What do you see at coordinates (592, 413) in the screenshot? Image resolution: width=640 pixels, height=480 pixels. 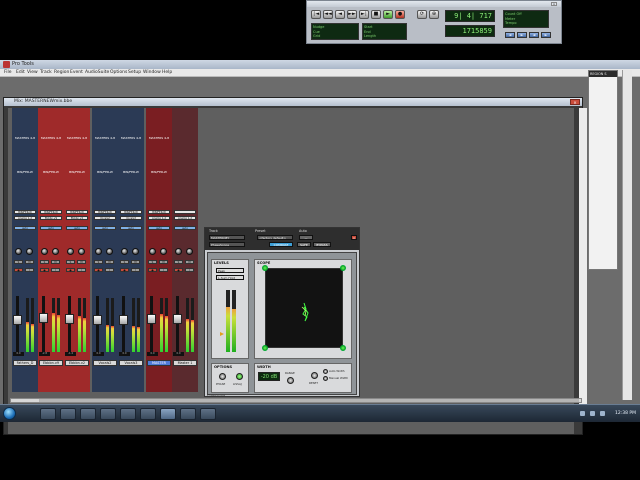 I see `tray-volume-icon` at bounding box center [592, 413].